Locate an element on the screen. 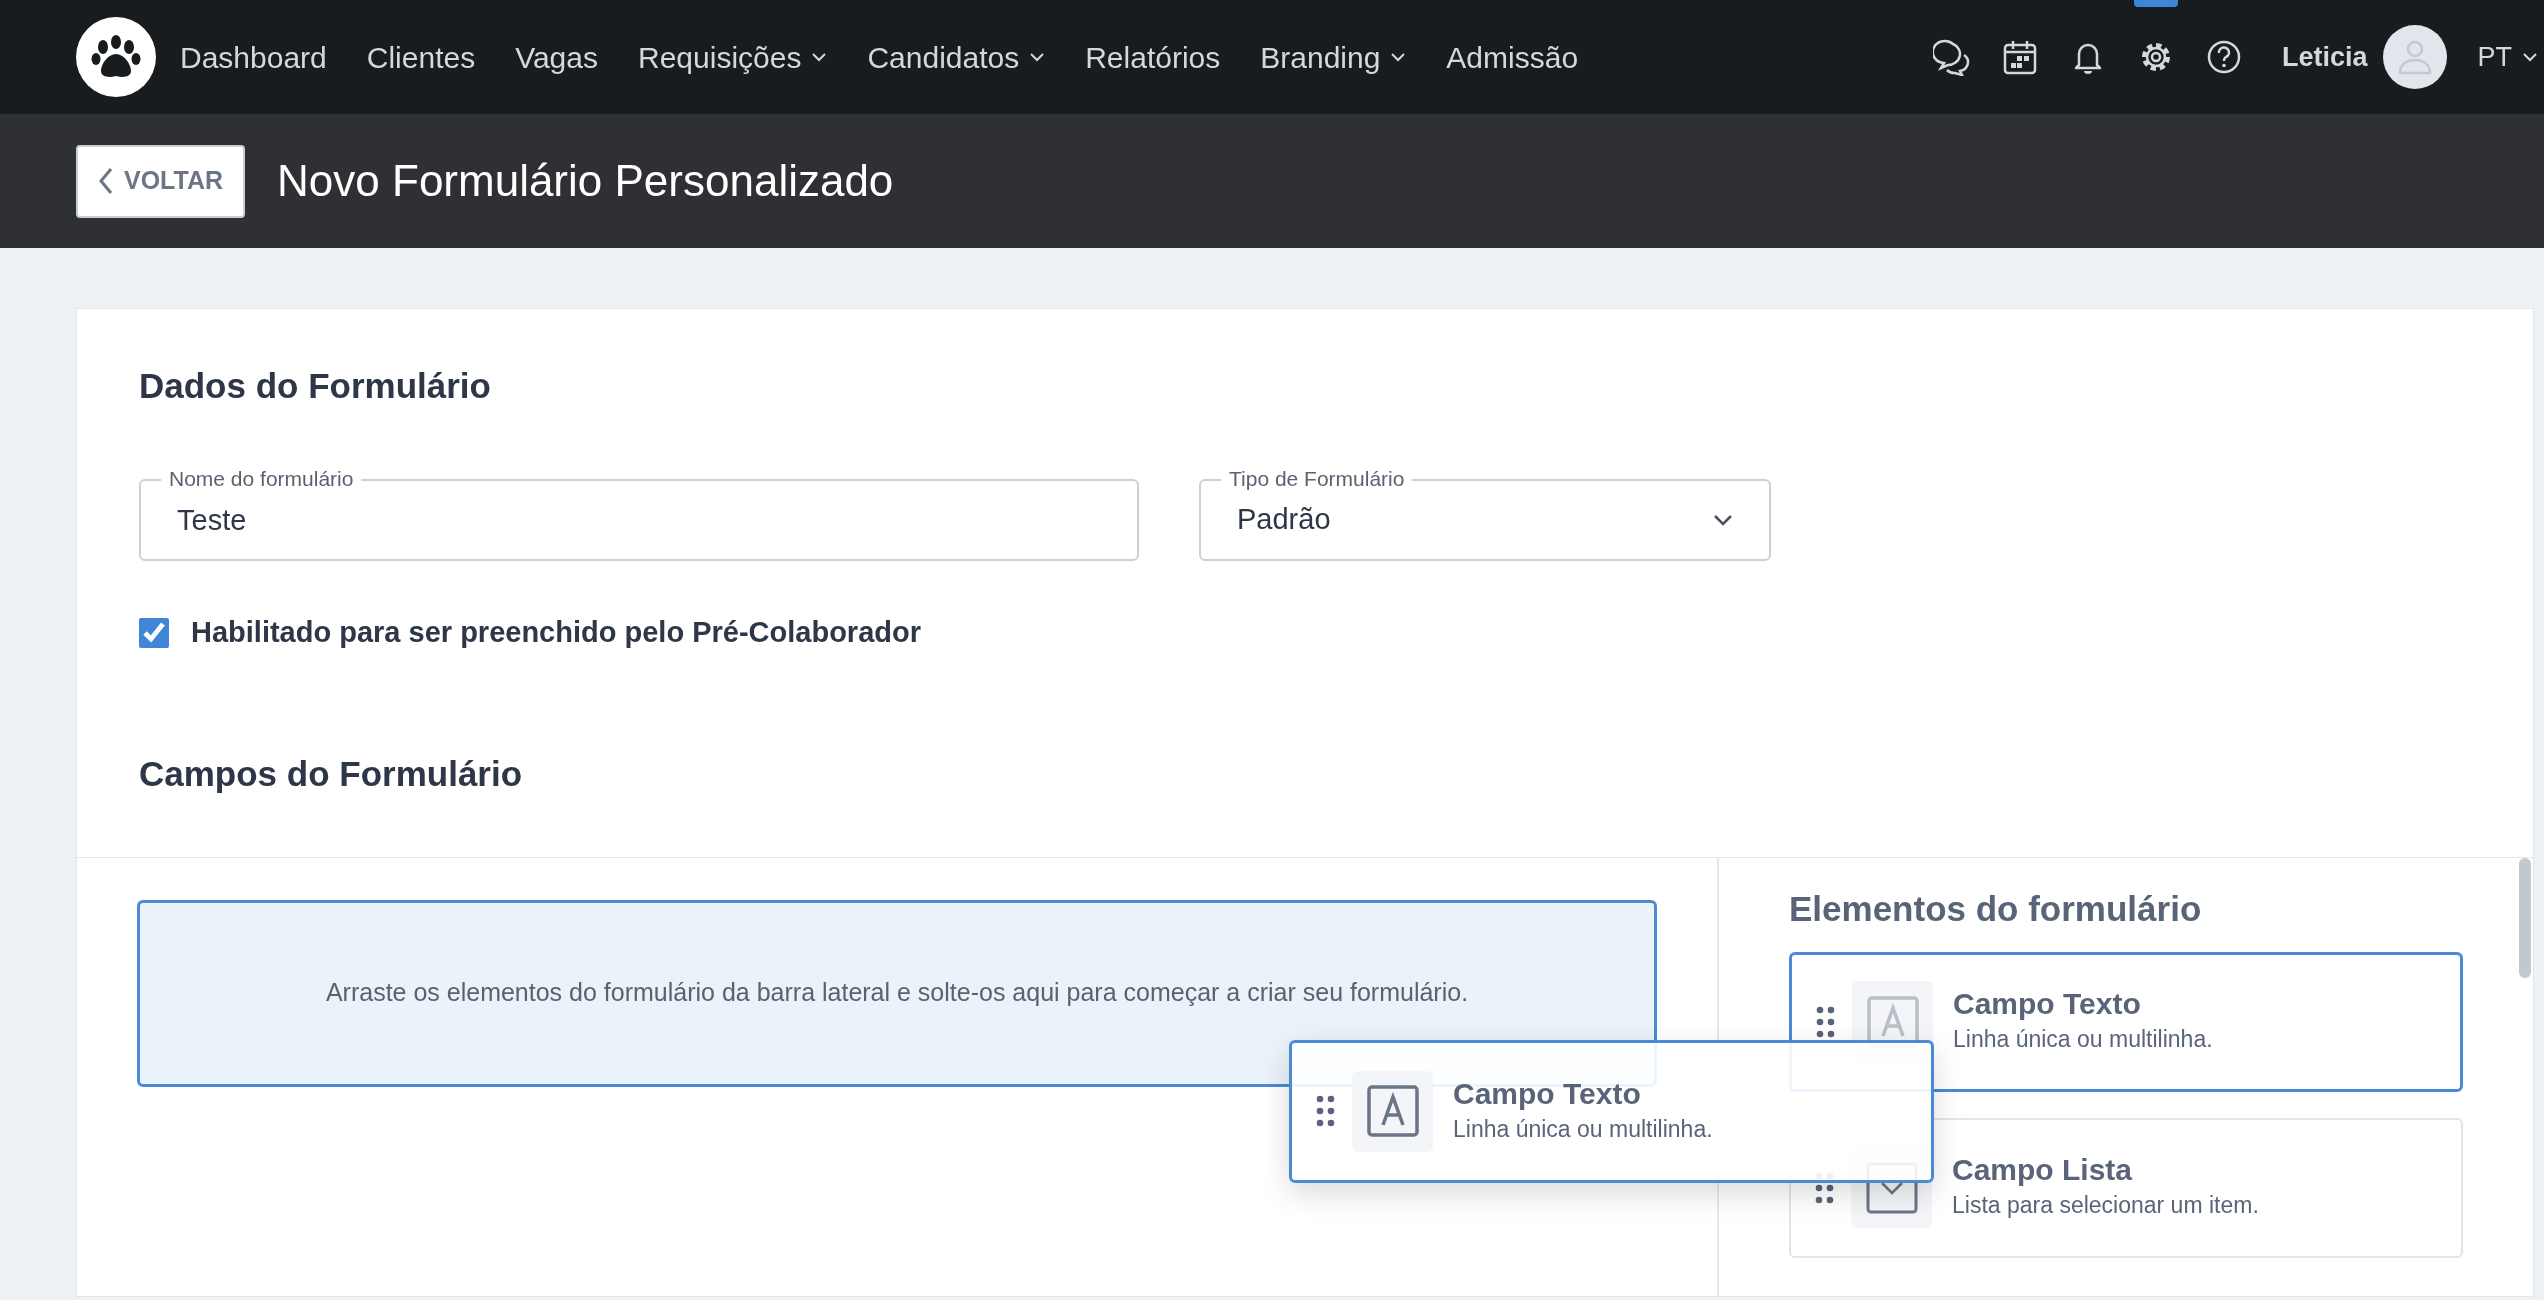 This screenshot has height=1300, width=2544. form-element-card: Campo Texto Linha única ou multilinha. is located at coordinates (2126, 1021).